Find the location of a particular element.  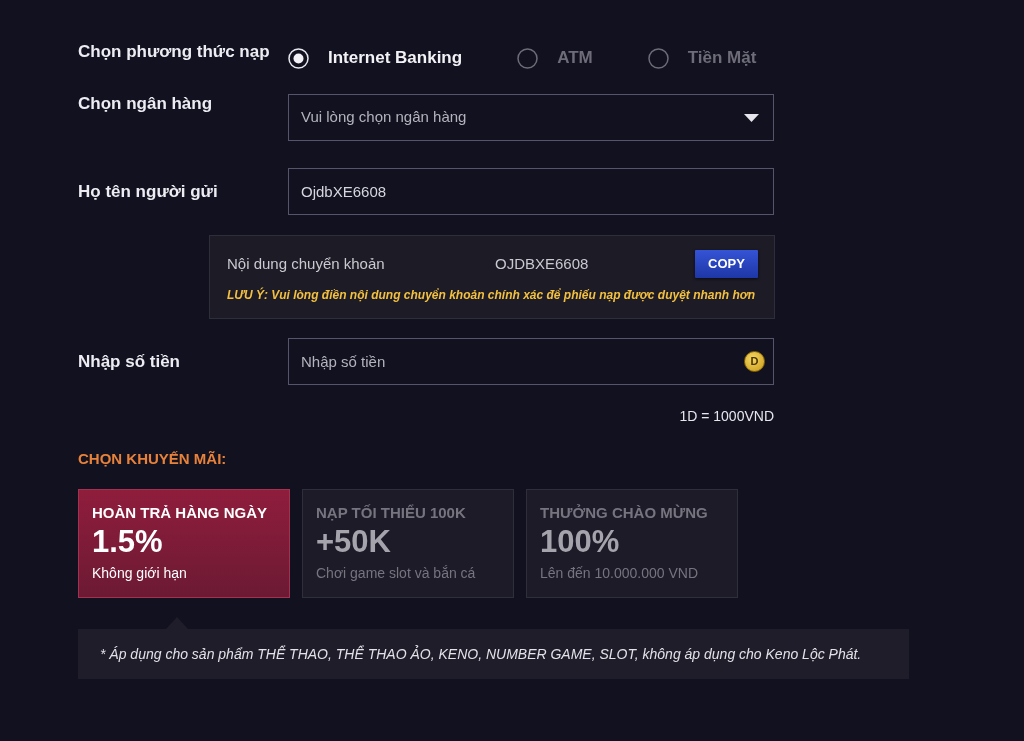

promo-value: 1.5% is located at coordinates (128, 542).